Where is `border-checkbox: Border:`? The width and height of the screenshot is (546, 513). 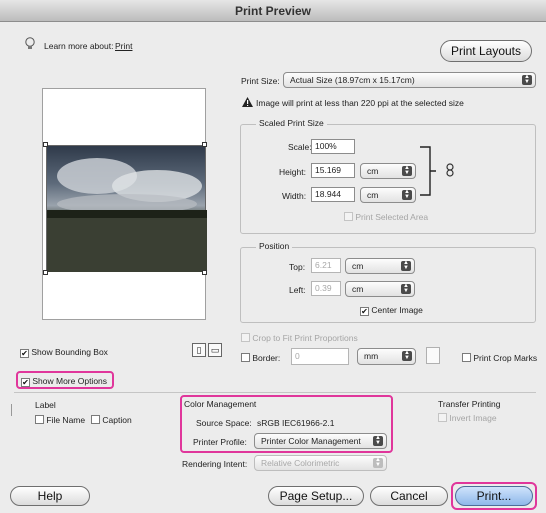 border-checkbox: Border: is located at coordinates (260, 358).